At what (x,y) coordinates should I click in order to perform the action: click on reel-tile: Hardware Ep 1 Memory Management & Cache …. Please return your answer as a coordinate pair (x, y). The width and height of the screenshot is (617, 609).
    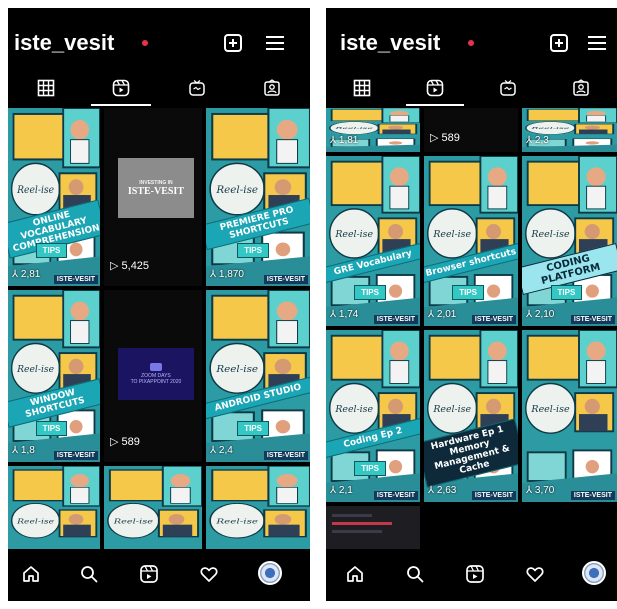
    Looking at the image, I should click on (471, 416).